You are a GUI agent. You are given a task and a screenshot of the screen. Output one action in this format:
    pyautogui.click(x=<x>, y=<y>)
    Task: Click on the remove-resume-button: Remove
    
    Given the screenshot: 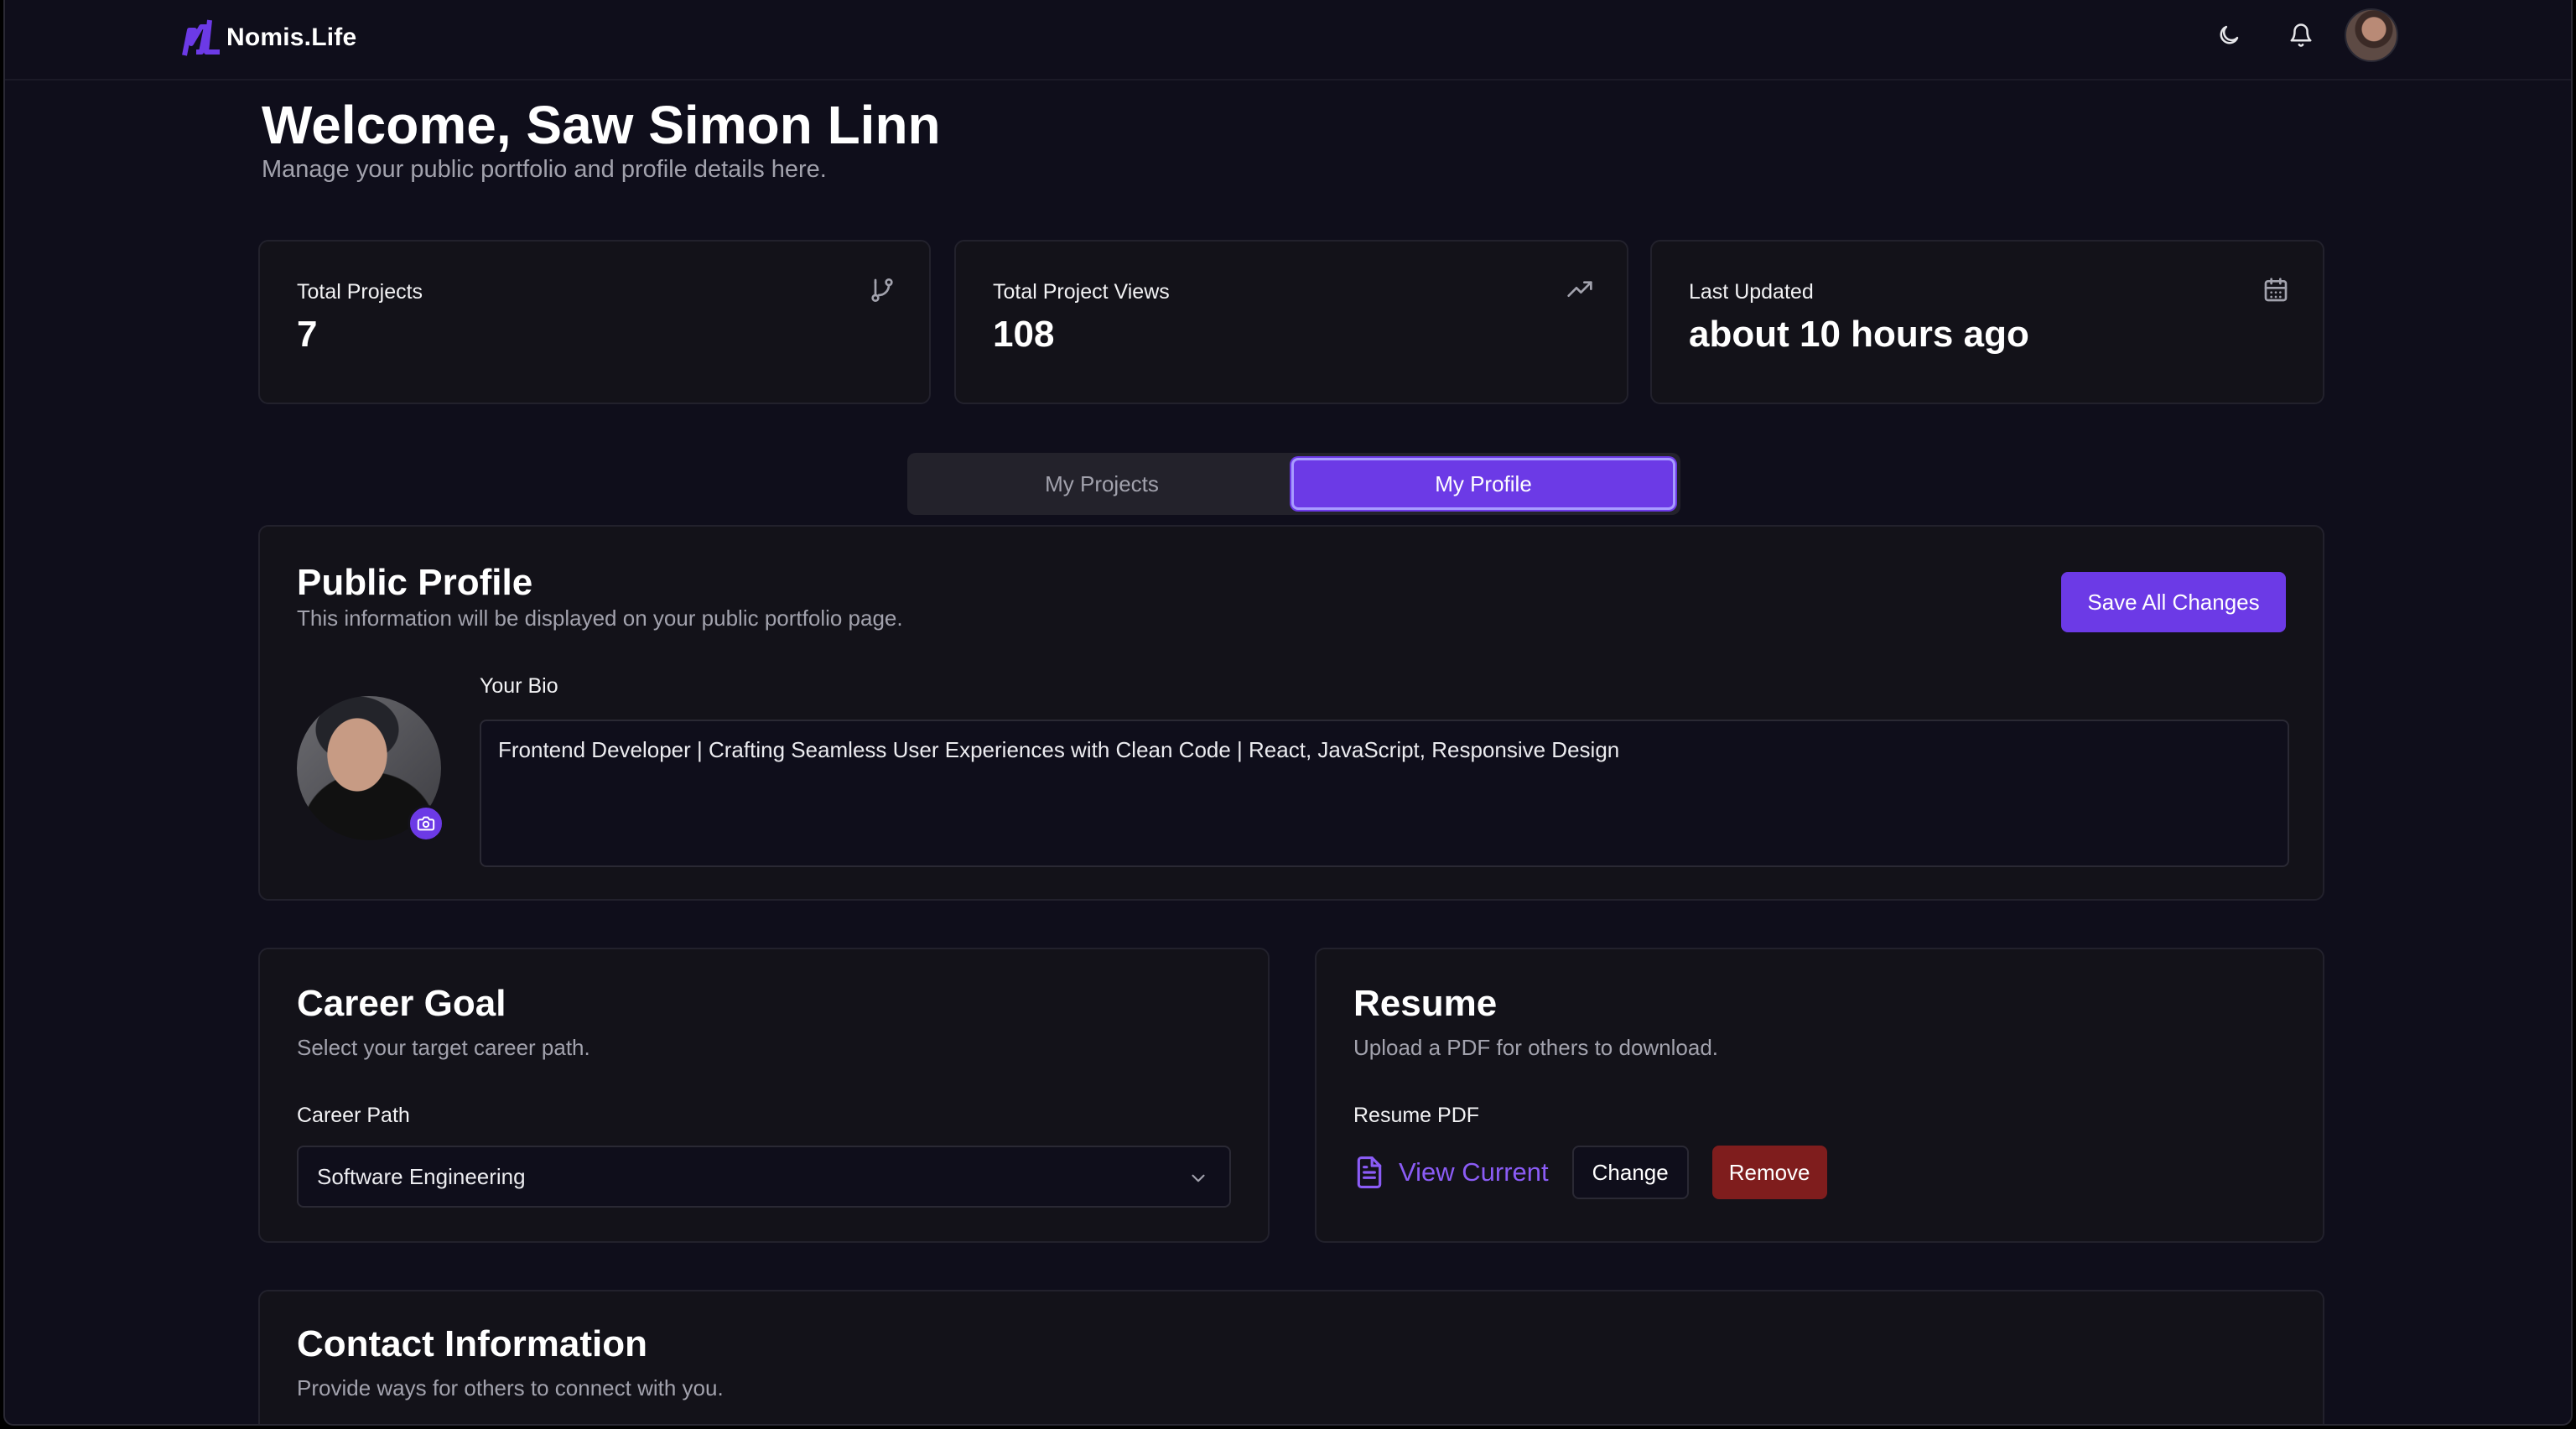 What is the action you would take?
    pyautogui.click(x=1769, y=1172)
    